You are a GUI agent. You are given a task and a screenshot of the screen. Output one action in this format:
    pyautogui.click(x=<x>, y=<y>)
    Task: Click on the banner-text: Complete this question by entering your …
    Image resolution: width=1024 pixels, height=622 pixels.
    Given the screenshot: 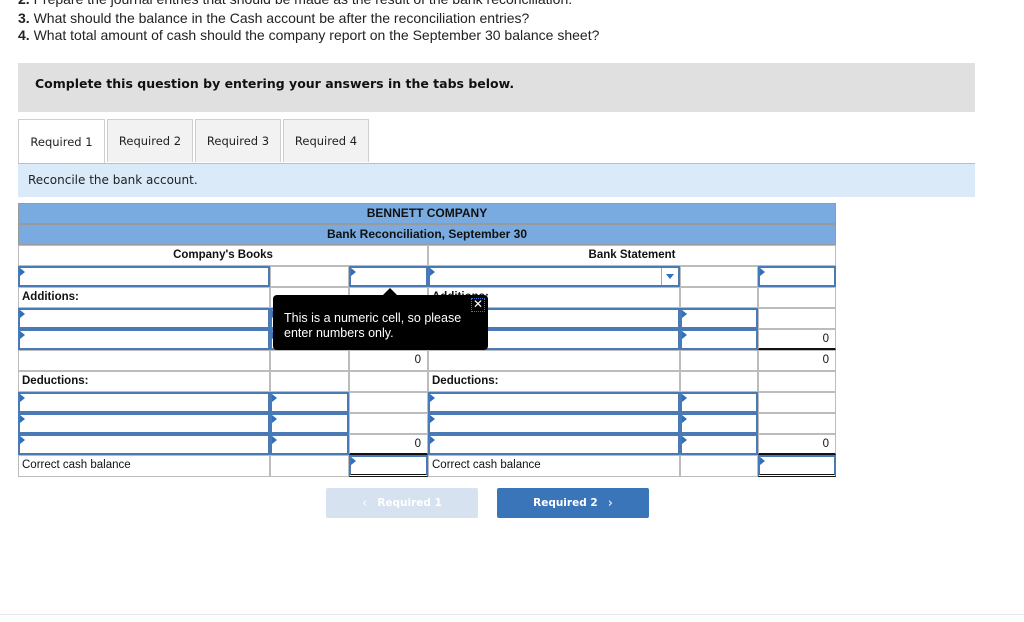 What is the action you would take?
    pyautogui.click(x=275, y=83)
    